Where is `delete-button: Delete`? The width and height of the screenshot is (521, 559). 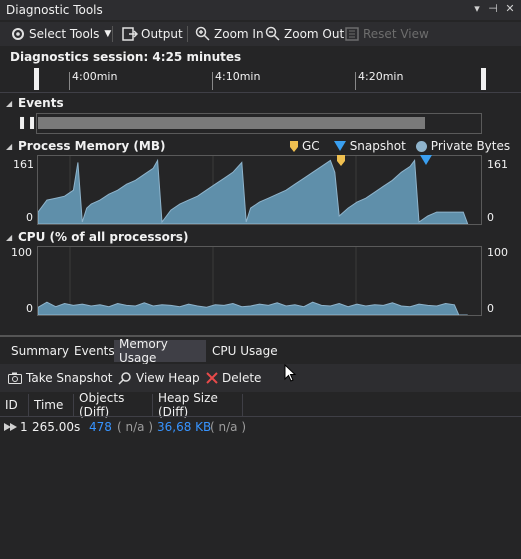 delete-button: Delete is located at coordinates (233, 378).